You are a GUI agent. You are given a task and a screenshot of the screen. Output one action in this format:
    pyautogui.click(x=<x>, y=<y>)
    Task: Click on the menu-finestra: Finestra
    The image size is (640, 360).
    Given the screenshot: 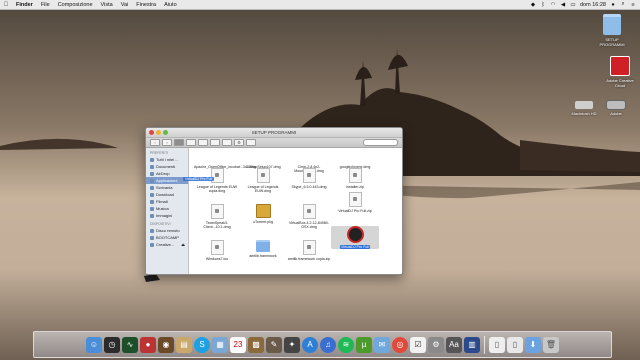 What is the action you would take?
    pyautogui.click(x=146, y=5)
    